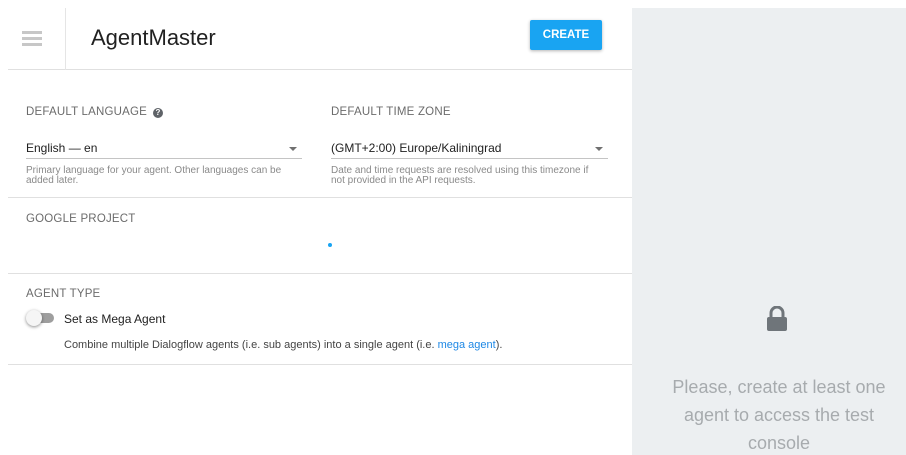 Image resolution: width=906 pixels, height=455 pixels. Describe the element at coordinates (63, 294) in the screenshot. I see `agent-type-label: AGENT TYPE` at that location.